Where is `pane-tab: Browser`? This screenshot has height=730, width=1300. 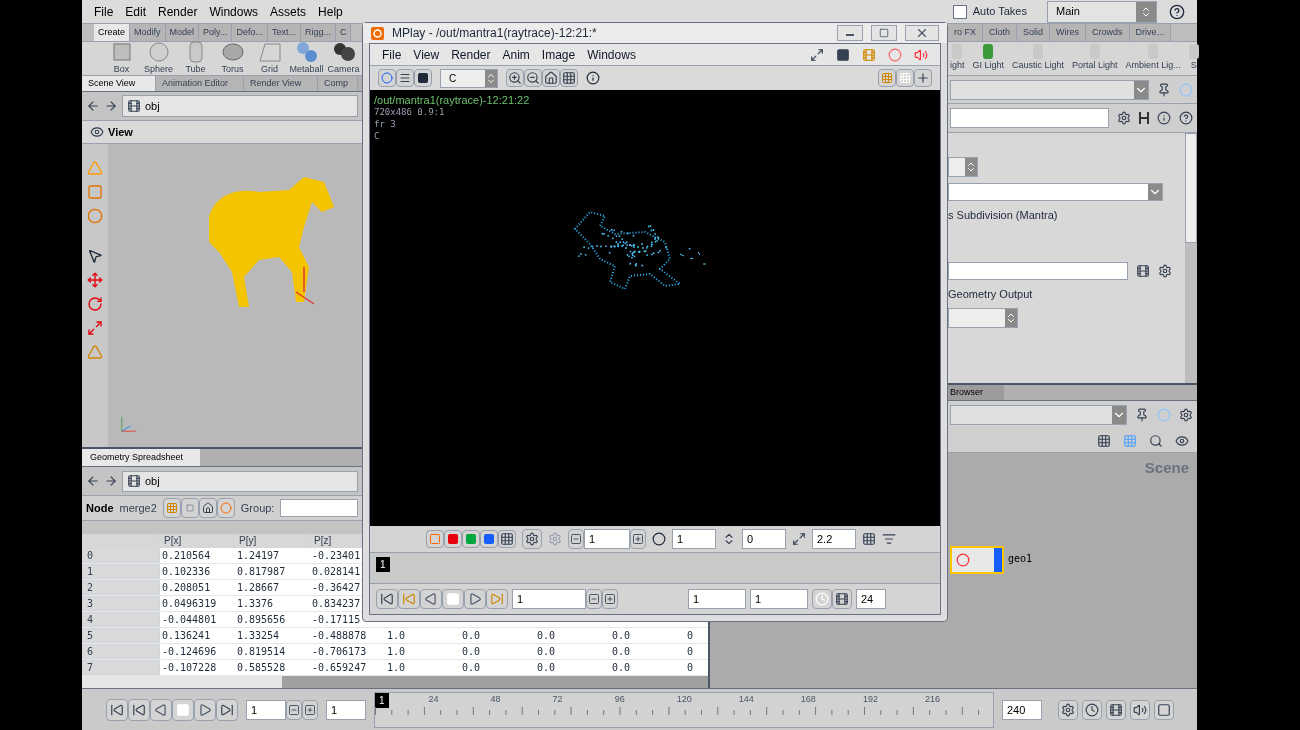
pane-tab: Browser is located at coordinates (975, 392).